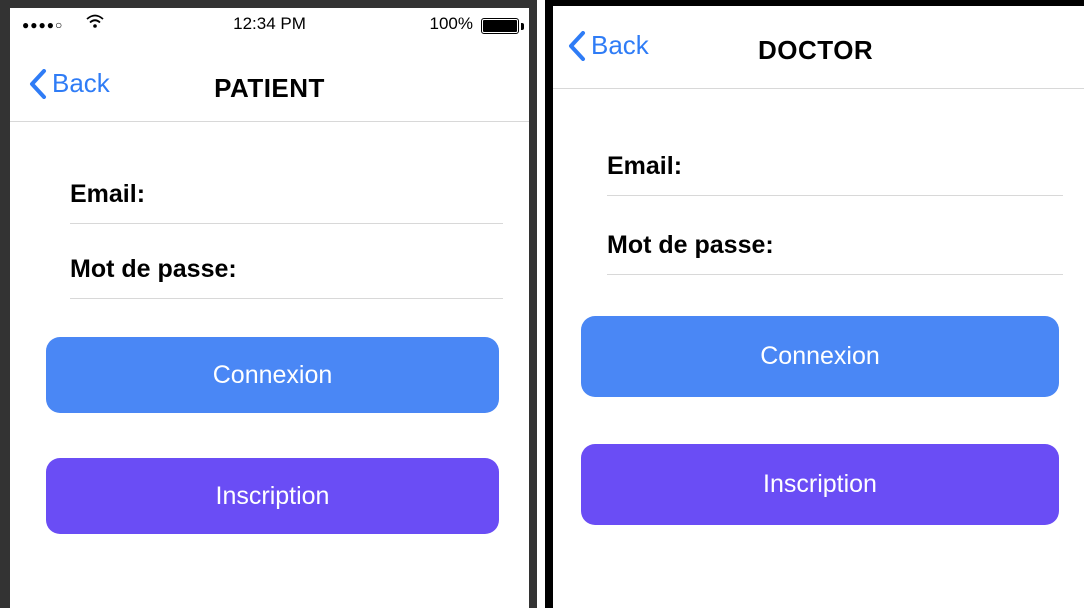 The height and width of the screenshot is (608, 1084). I want to click on battery-icon, so click(500, 26).